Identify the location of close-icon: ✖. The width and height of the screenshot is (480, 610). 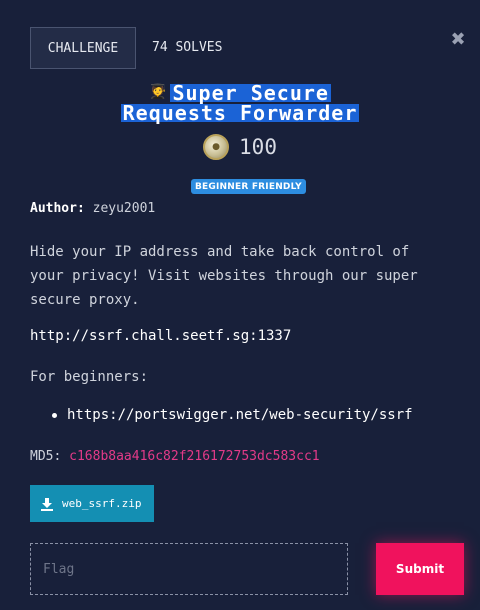
(458, 40).